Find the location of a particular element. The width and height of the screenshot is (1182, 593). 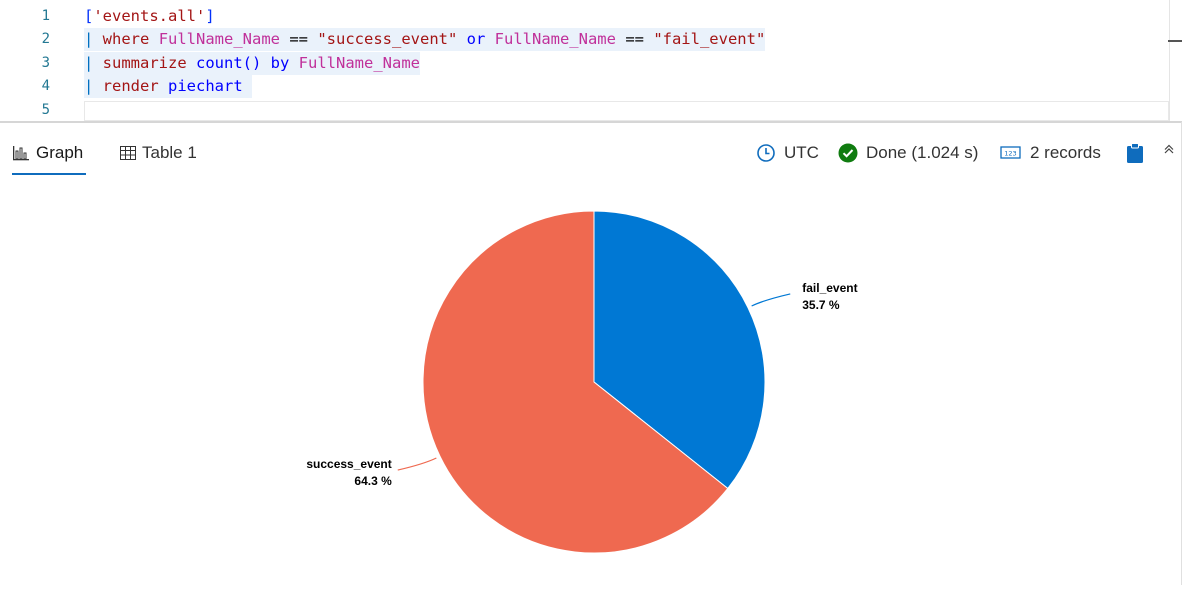

scrollbar-thumb is located at coordinates (1175, 41).